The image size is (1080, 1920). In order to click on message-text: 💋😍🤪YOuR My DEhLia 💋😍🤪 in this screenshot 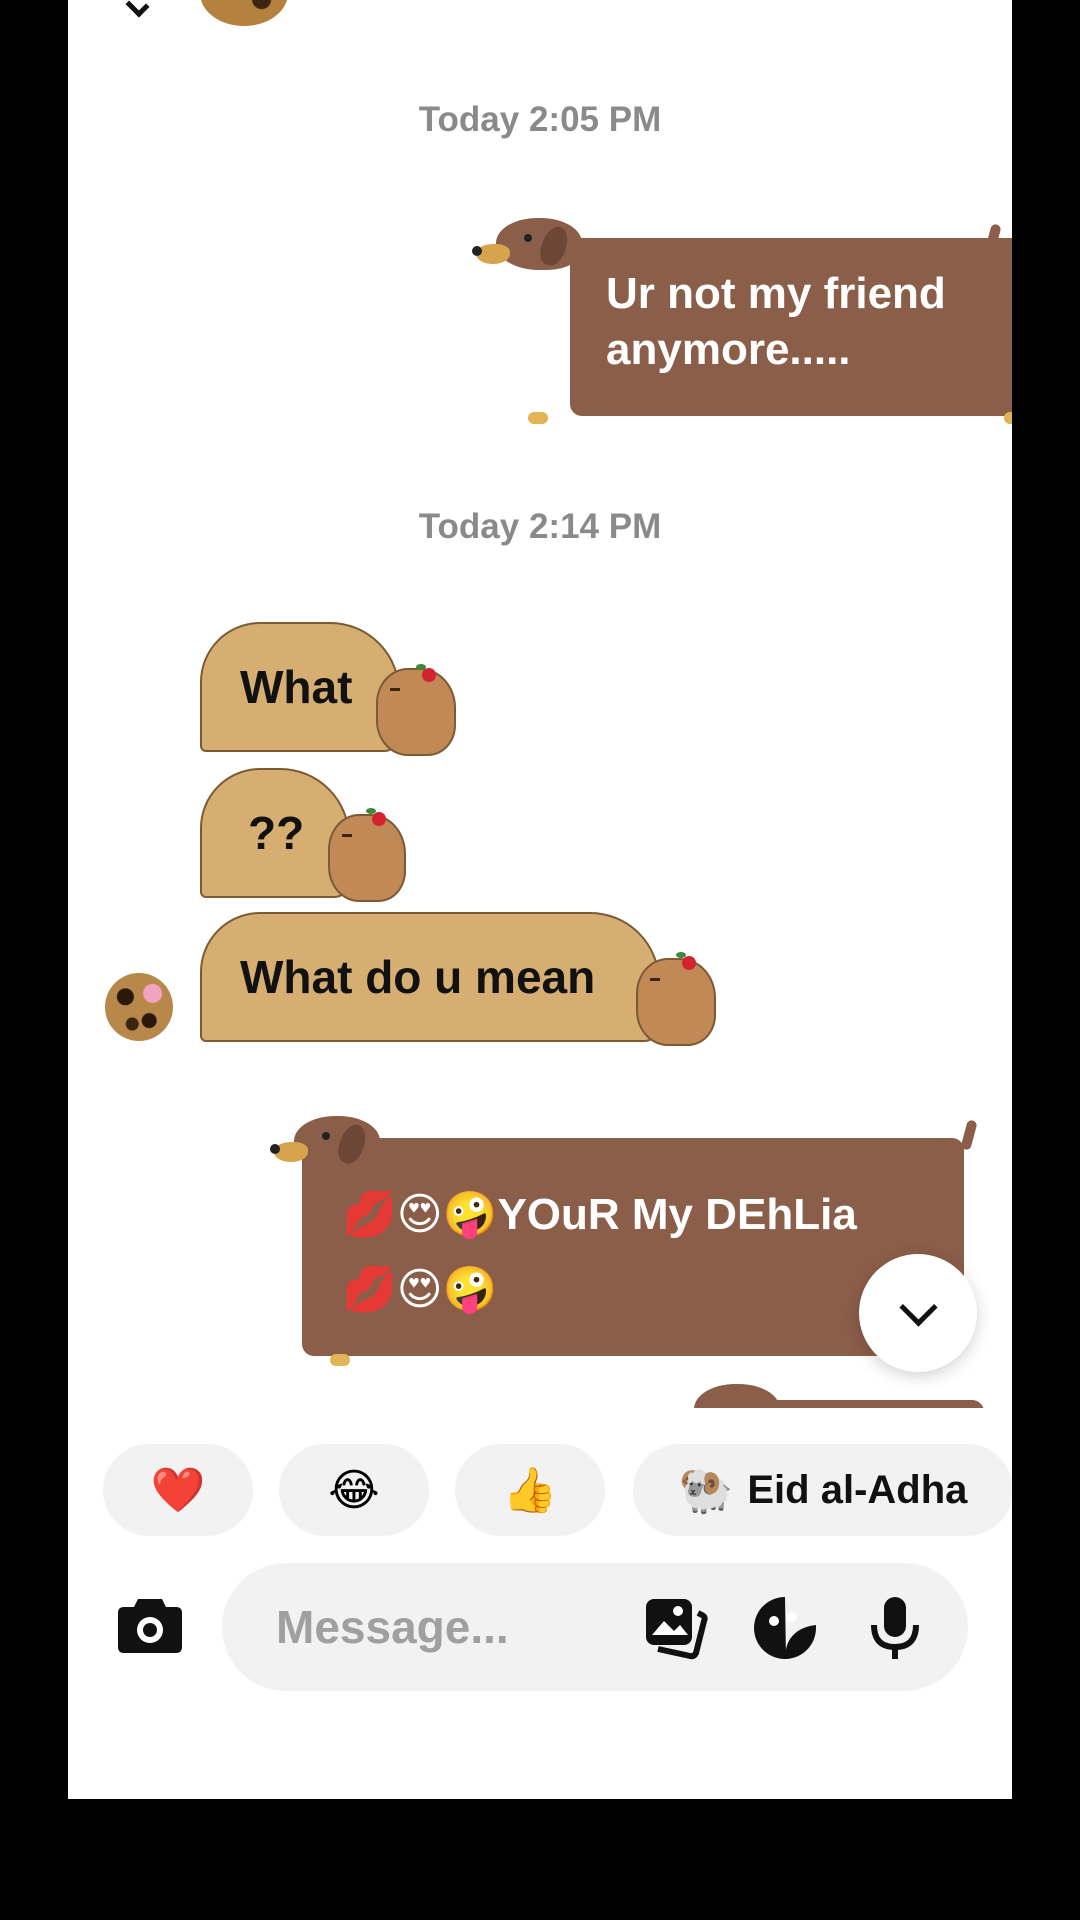, I will do `click(599, 1252)`.